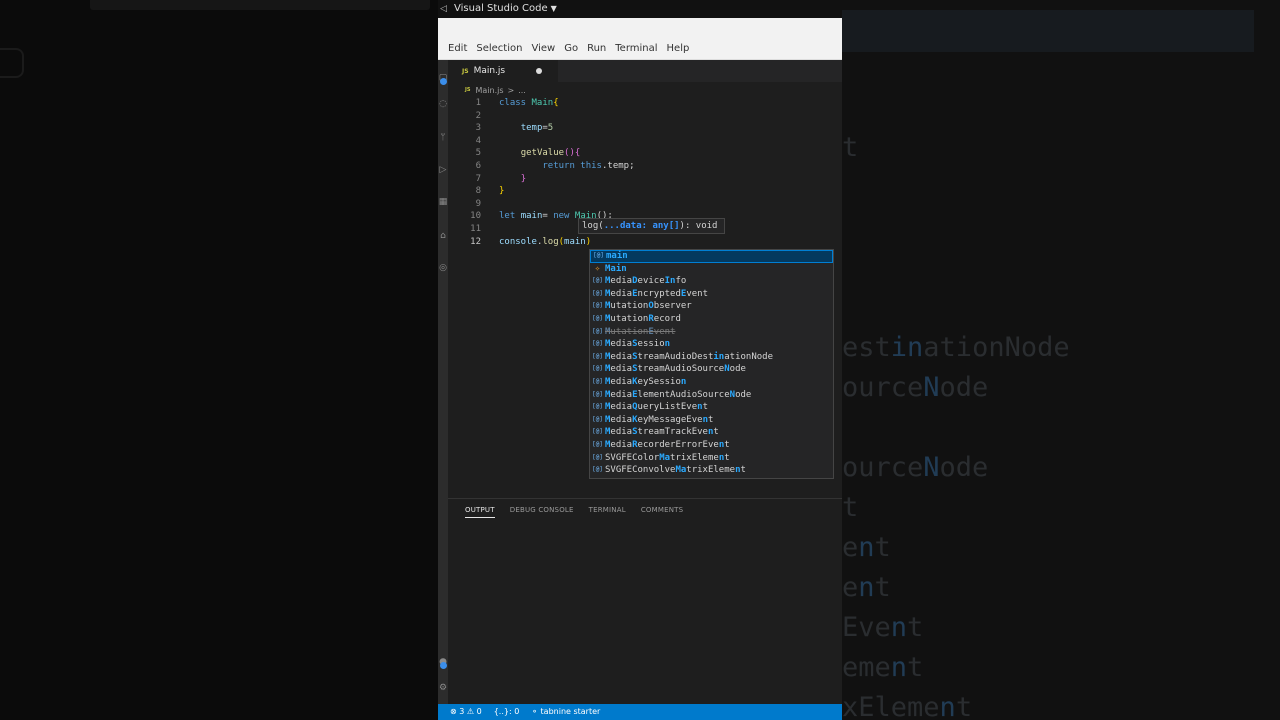 The width and height of the screenshot is (1280, 720). Describe the element at coordinates (558, 166) in the screenshot. I see `code-token: return` at that location.